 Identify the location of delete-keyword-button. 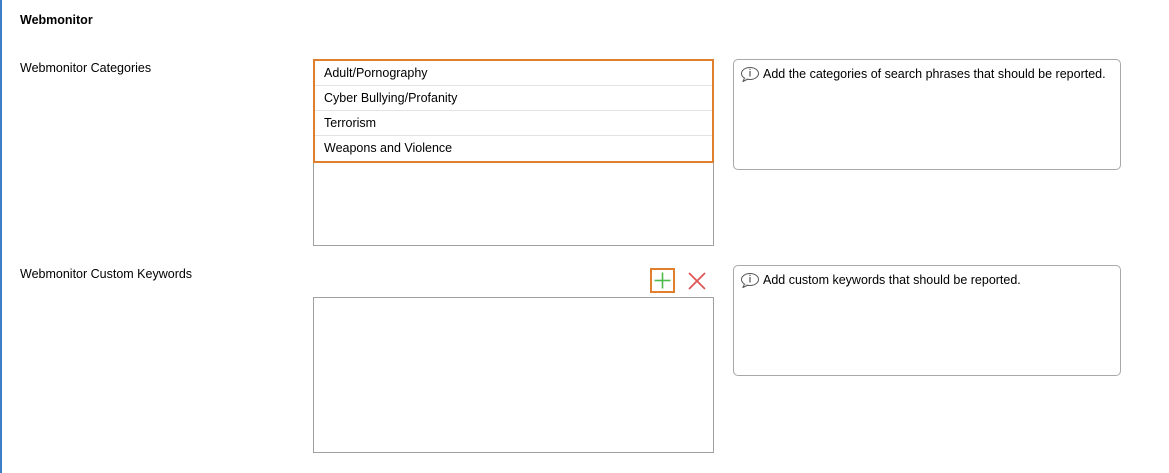
(696, 280).